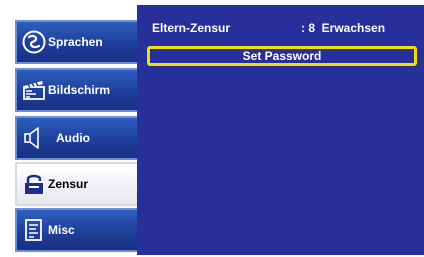  I want to click on sidebar-item-zensur: Zensur, so click(76, 184).